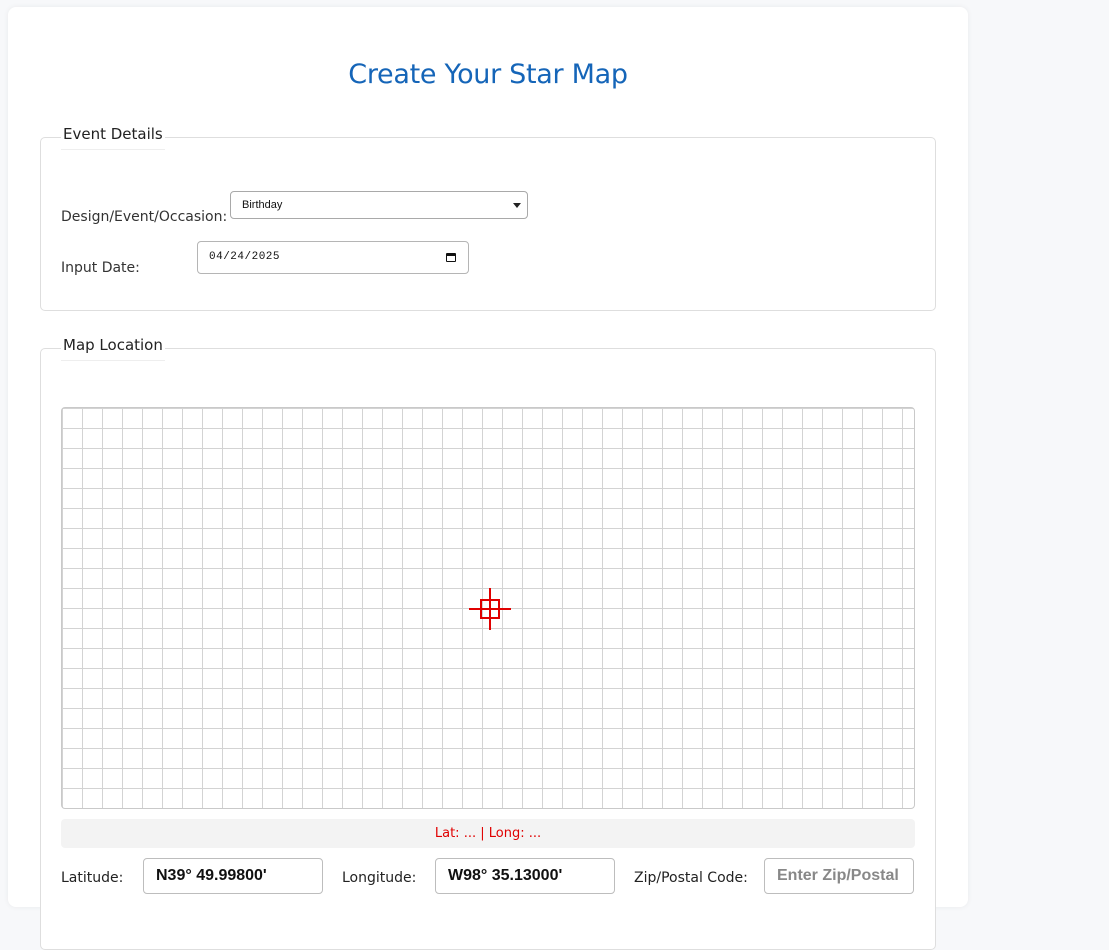 Image resolution: width=1109 pixels, height=950 pixels. Describe the element at coordinates (233, 876) in the screenshot. I see `latitude-input: N39° 49.99800'` at that location.